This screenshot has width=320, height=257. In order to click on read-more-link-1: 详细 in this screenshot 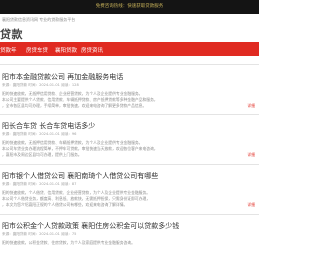, I will do `click(251, 106)`.